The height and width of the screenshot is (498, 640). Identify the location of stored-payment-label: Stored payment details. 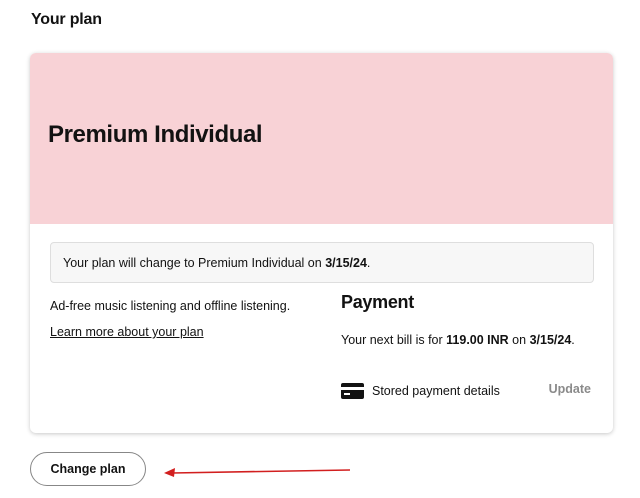
(436, 391).